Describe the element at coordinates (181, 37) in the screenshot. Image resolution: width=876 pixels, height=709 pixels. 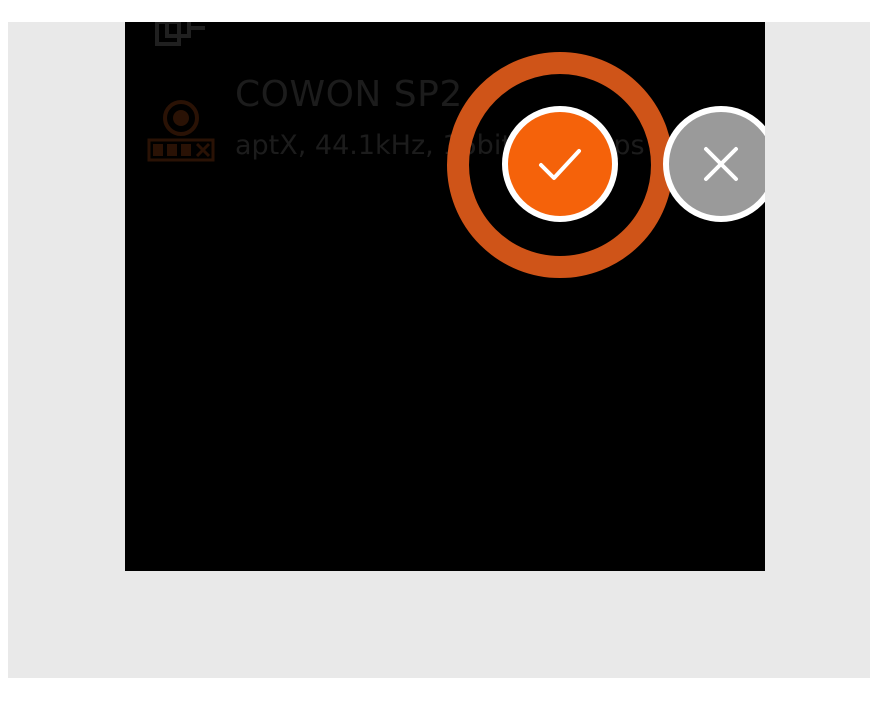
I see `partial-device-icon` at that location.